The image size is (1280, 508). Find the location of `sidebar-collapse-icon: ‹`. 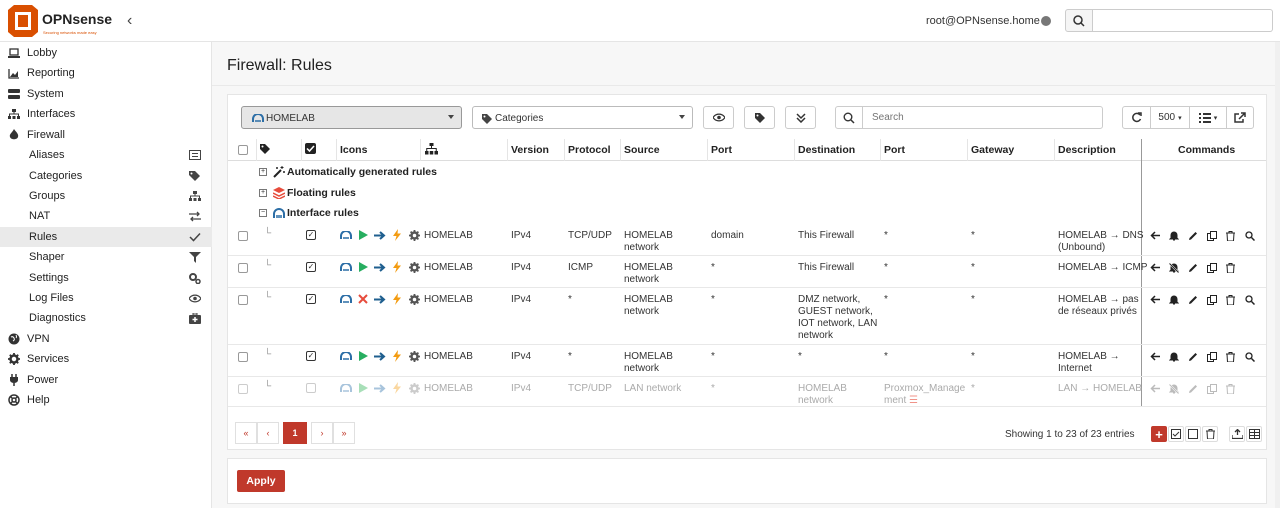

sidebar-collapse-icon: ‹ is located at coordinates (129, 21).